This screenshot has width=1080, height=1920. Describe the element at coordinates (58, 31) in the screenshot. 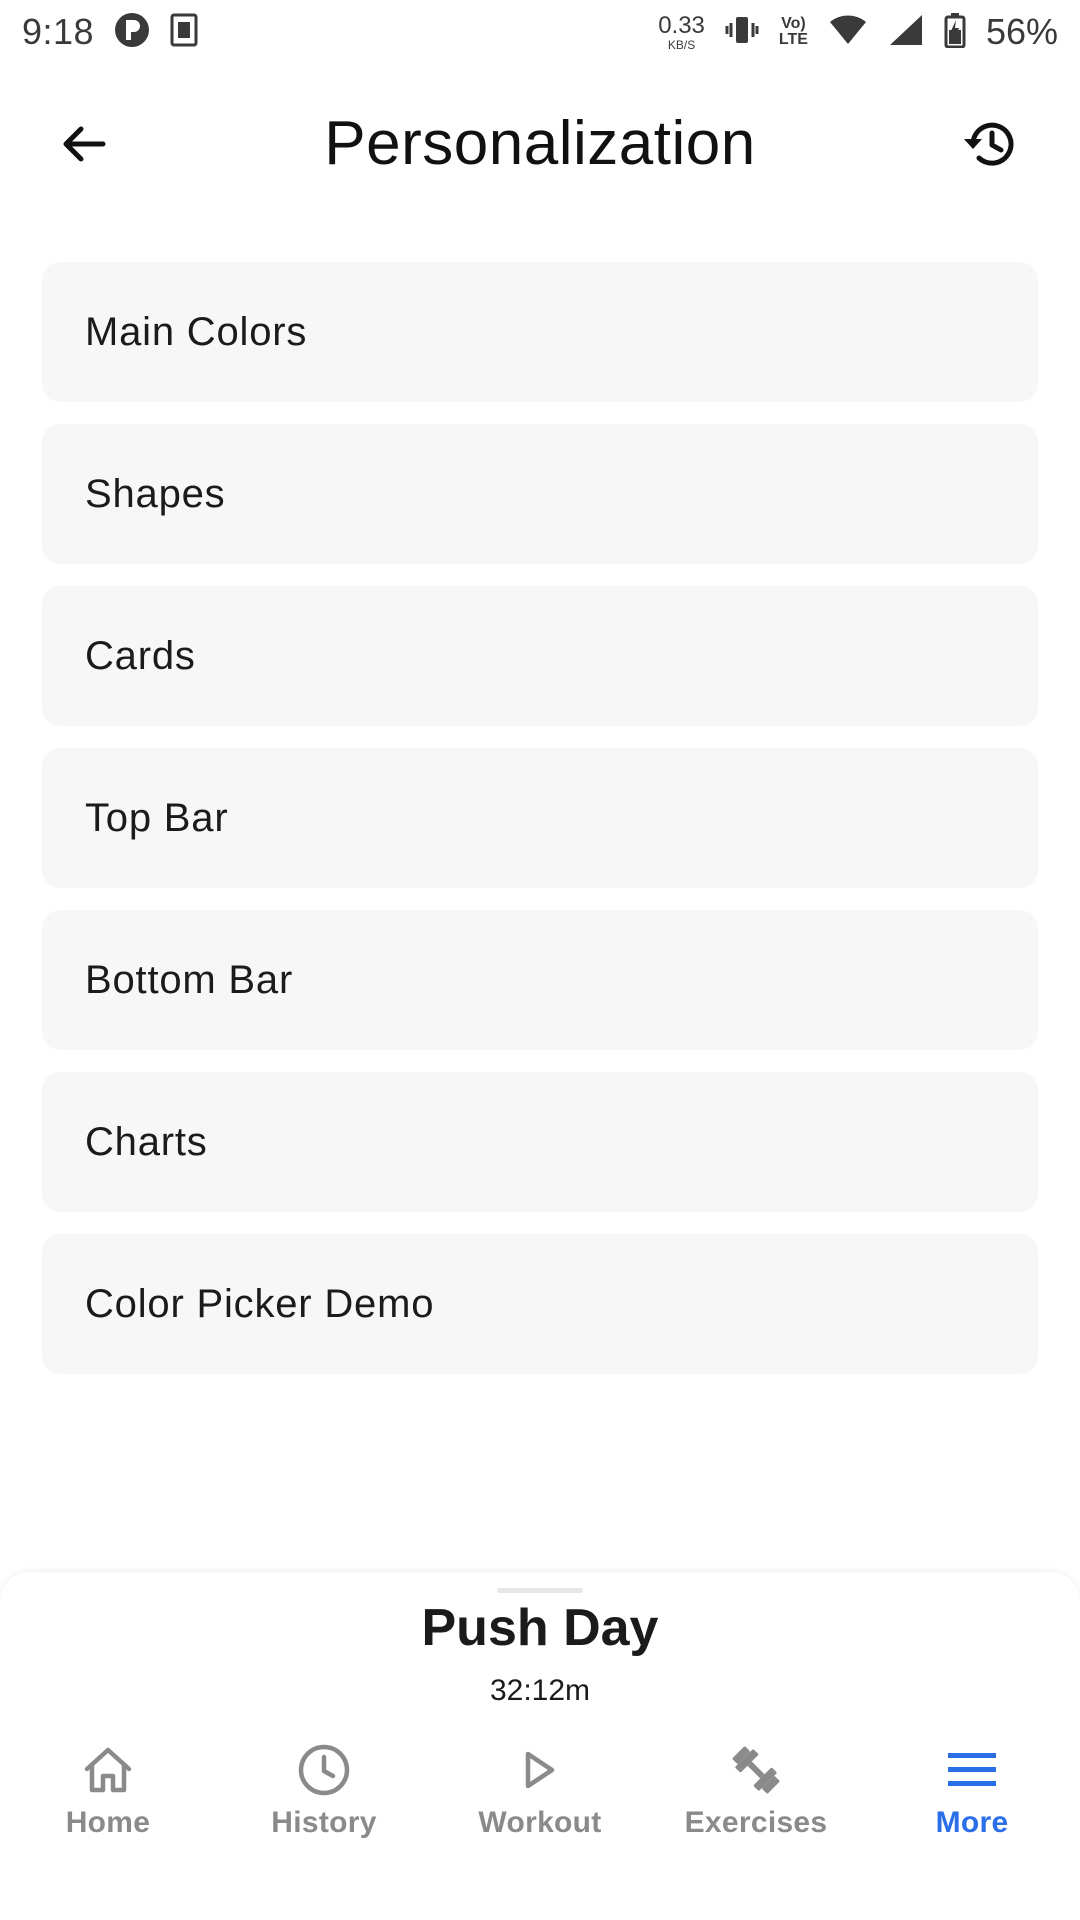

I see `status-time: 9:18` at that location.